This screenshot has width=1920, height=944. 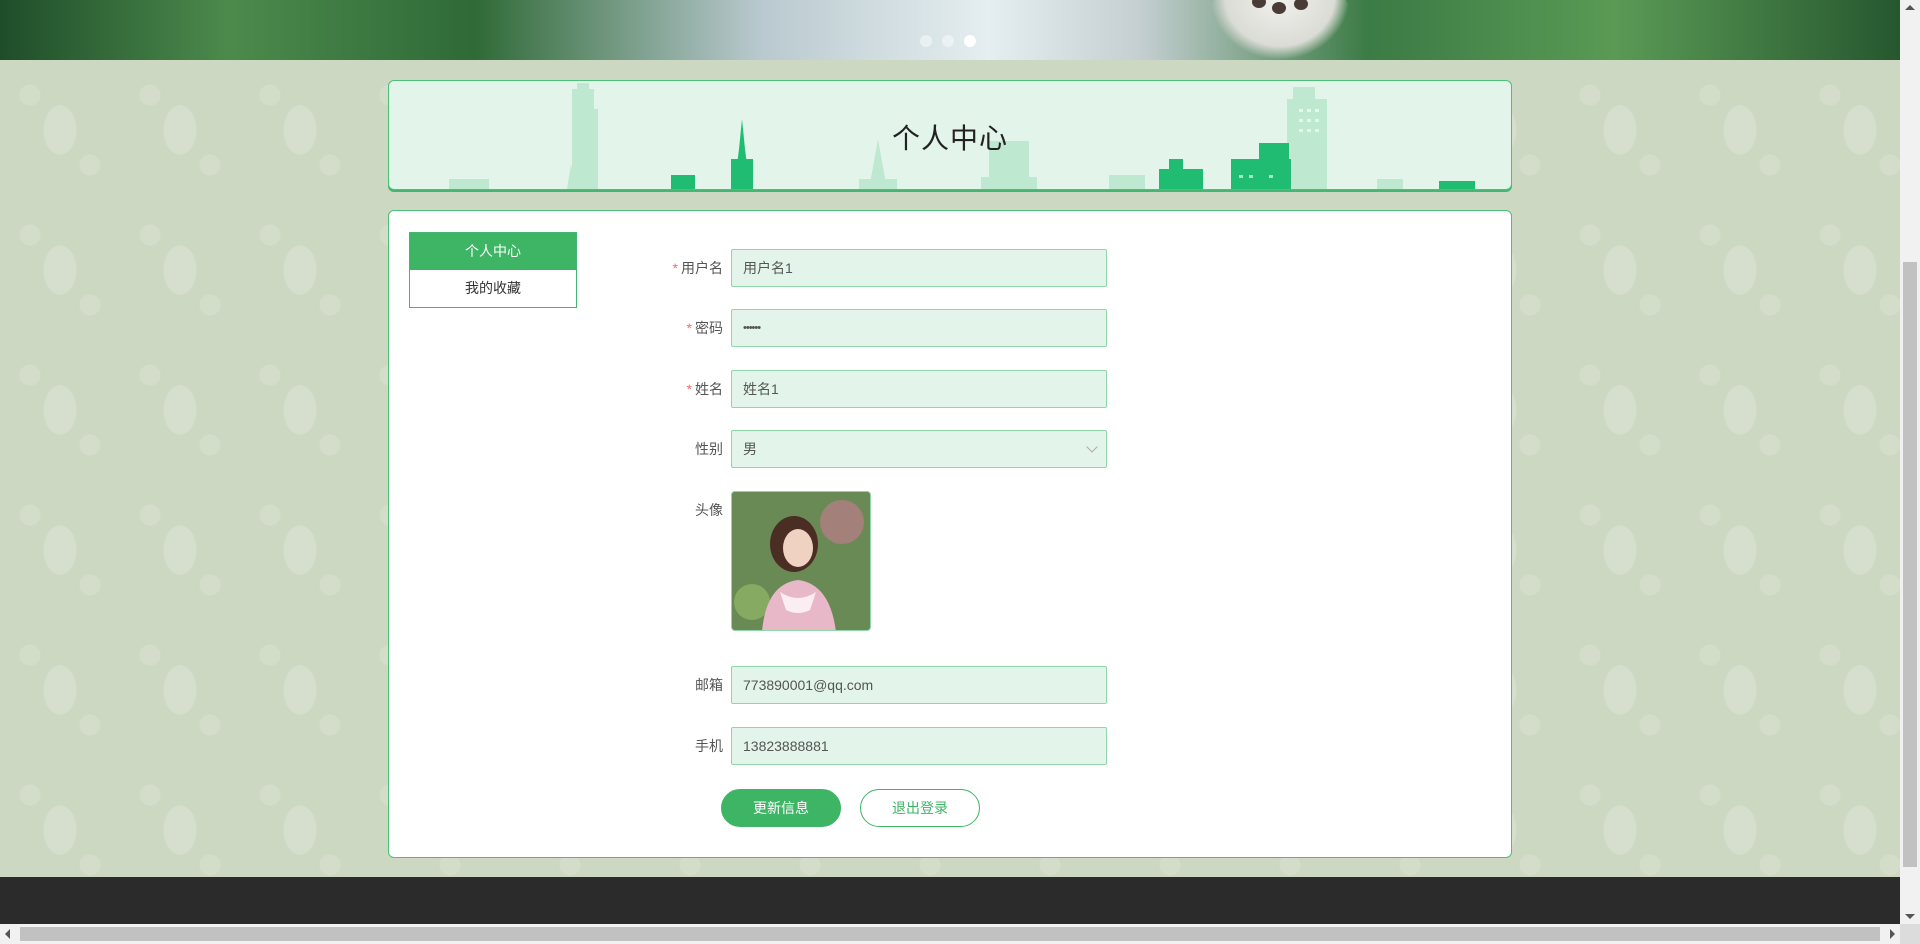 I want to click on form-row-avatar: 头像, so click(x=809, y=561).